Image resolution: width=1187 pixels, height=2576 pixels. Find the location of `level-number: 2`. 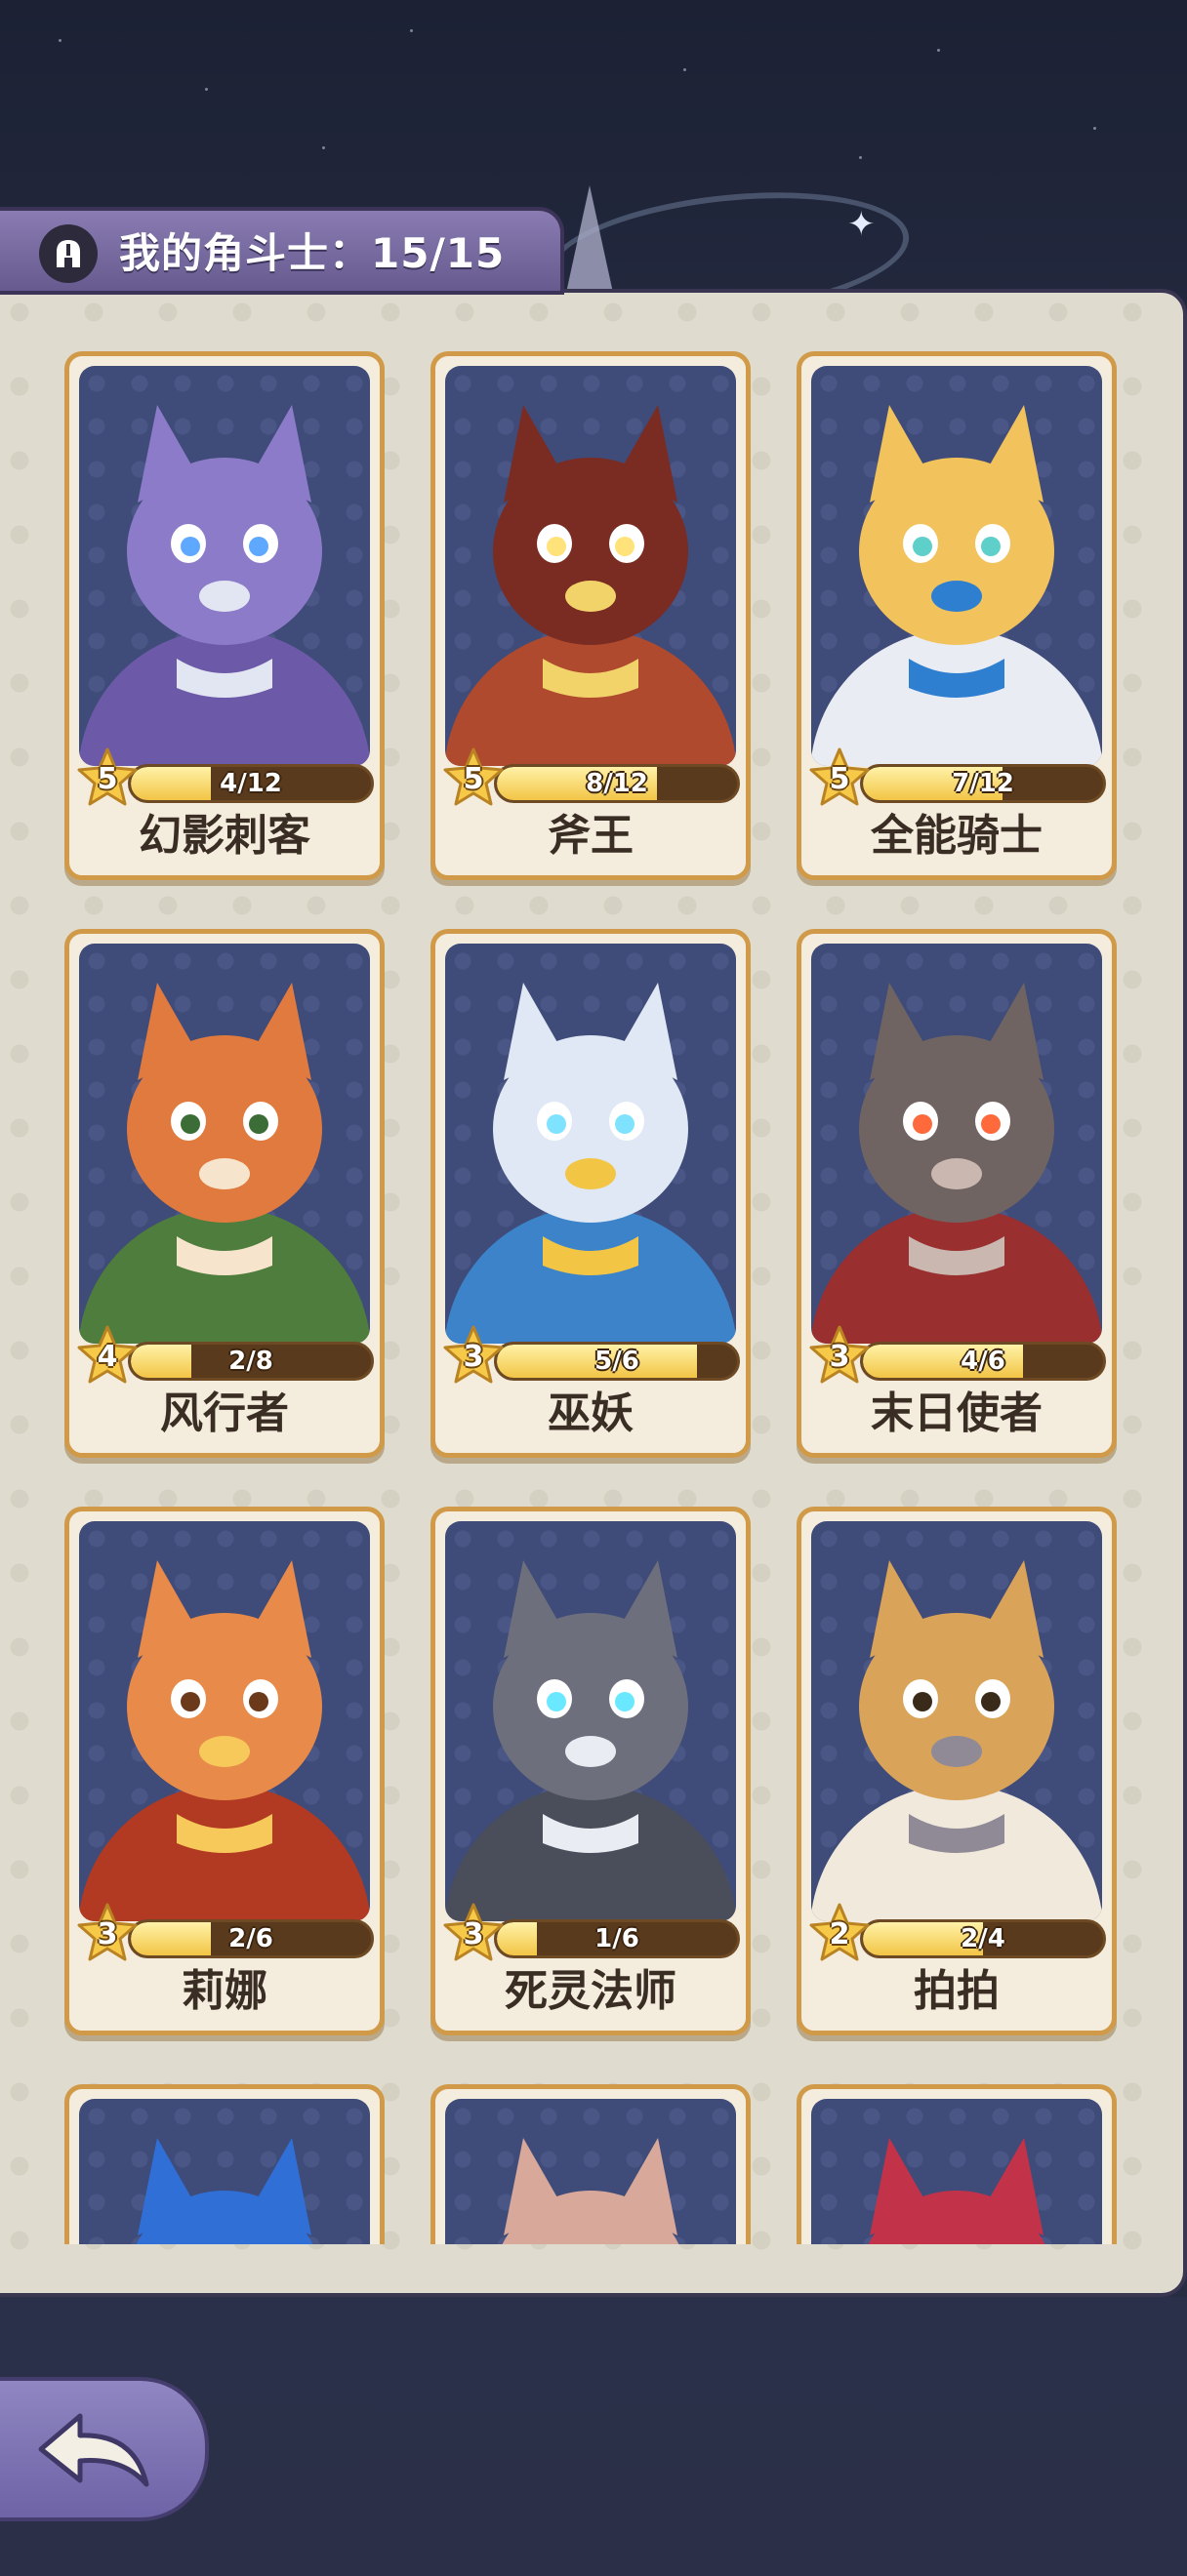

level-number: 2 is located at coordinates (839, 1934).